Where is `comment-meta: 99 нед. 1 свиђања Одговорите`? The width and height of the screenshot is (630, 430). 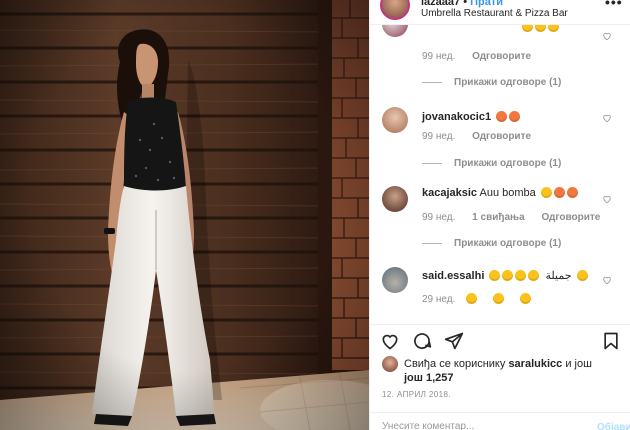 comment-meta: 99 нед. 1 свиђања Одговорите is located at coordinates (518, 217).